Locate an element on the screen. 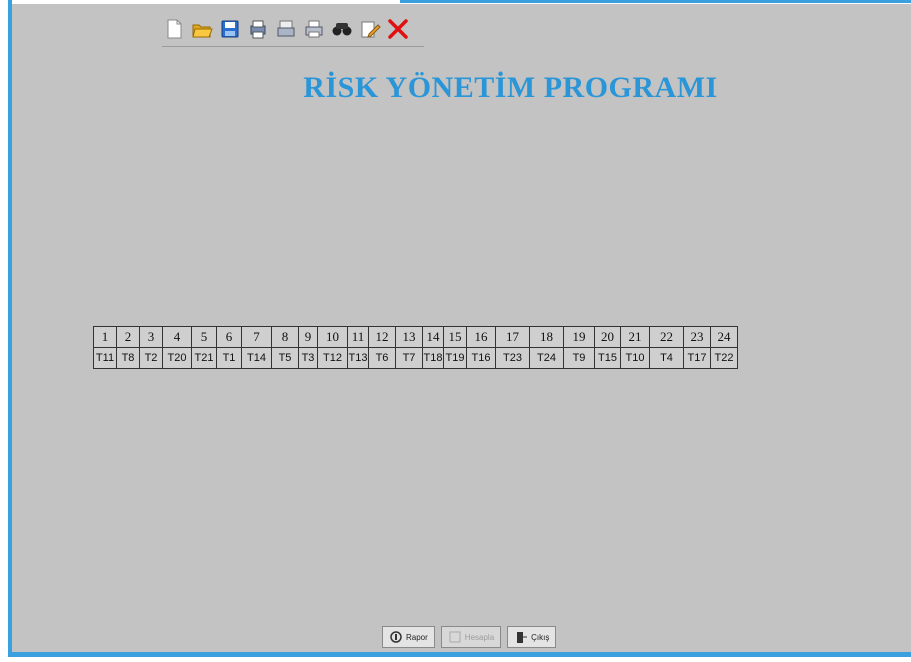  slot-number-cell: 8 is located at coordinates (285, 337).